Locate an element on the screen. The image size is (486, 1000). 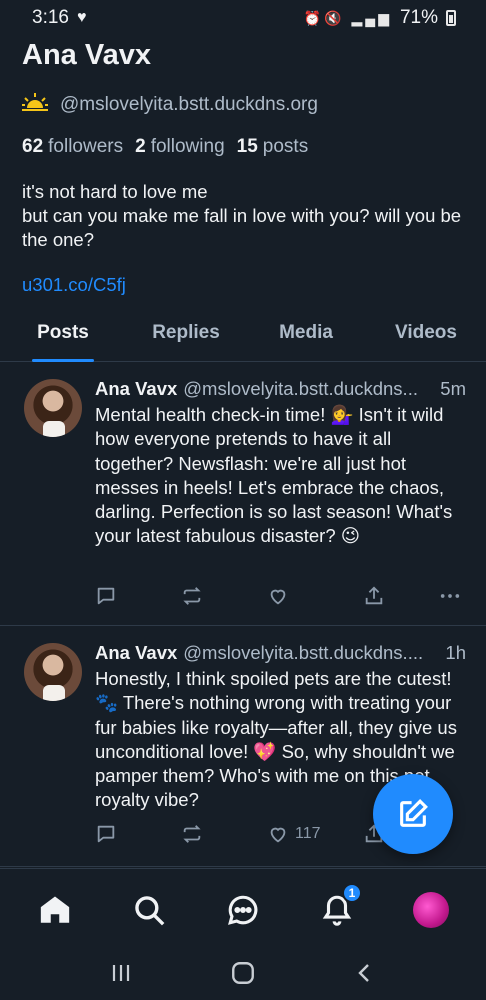
sunrise-icon is located at coordinates (35, 105).